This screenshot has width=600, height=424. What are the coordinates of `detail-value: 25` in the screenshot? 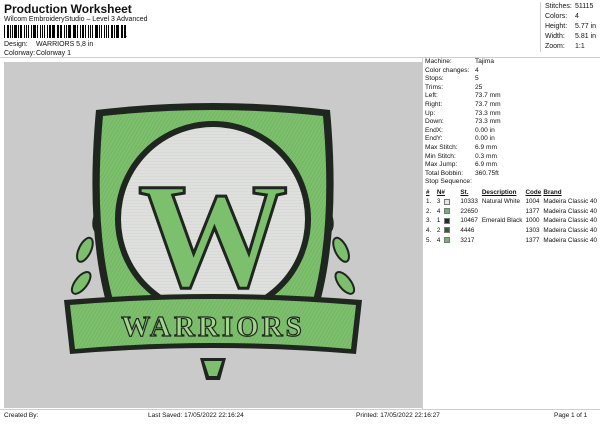 It's located at (479, 87).